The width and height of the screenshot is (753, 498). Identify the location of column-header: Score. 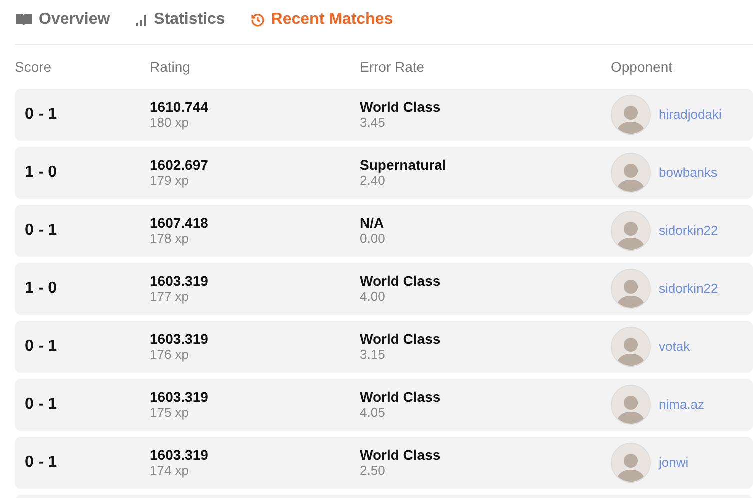
(34, 67).